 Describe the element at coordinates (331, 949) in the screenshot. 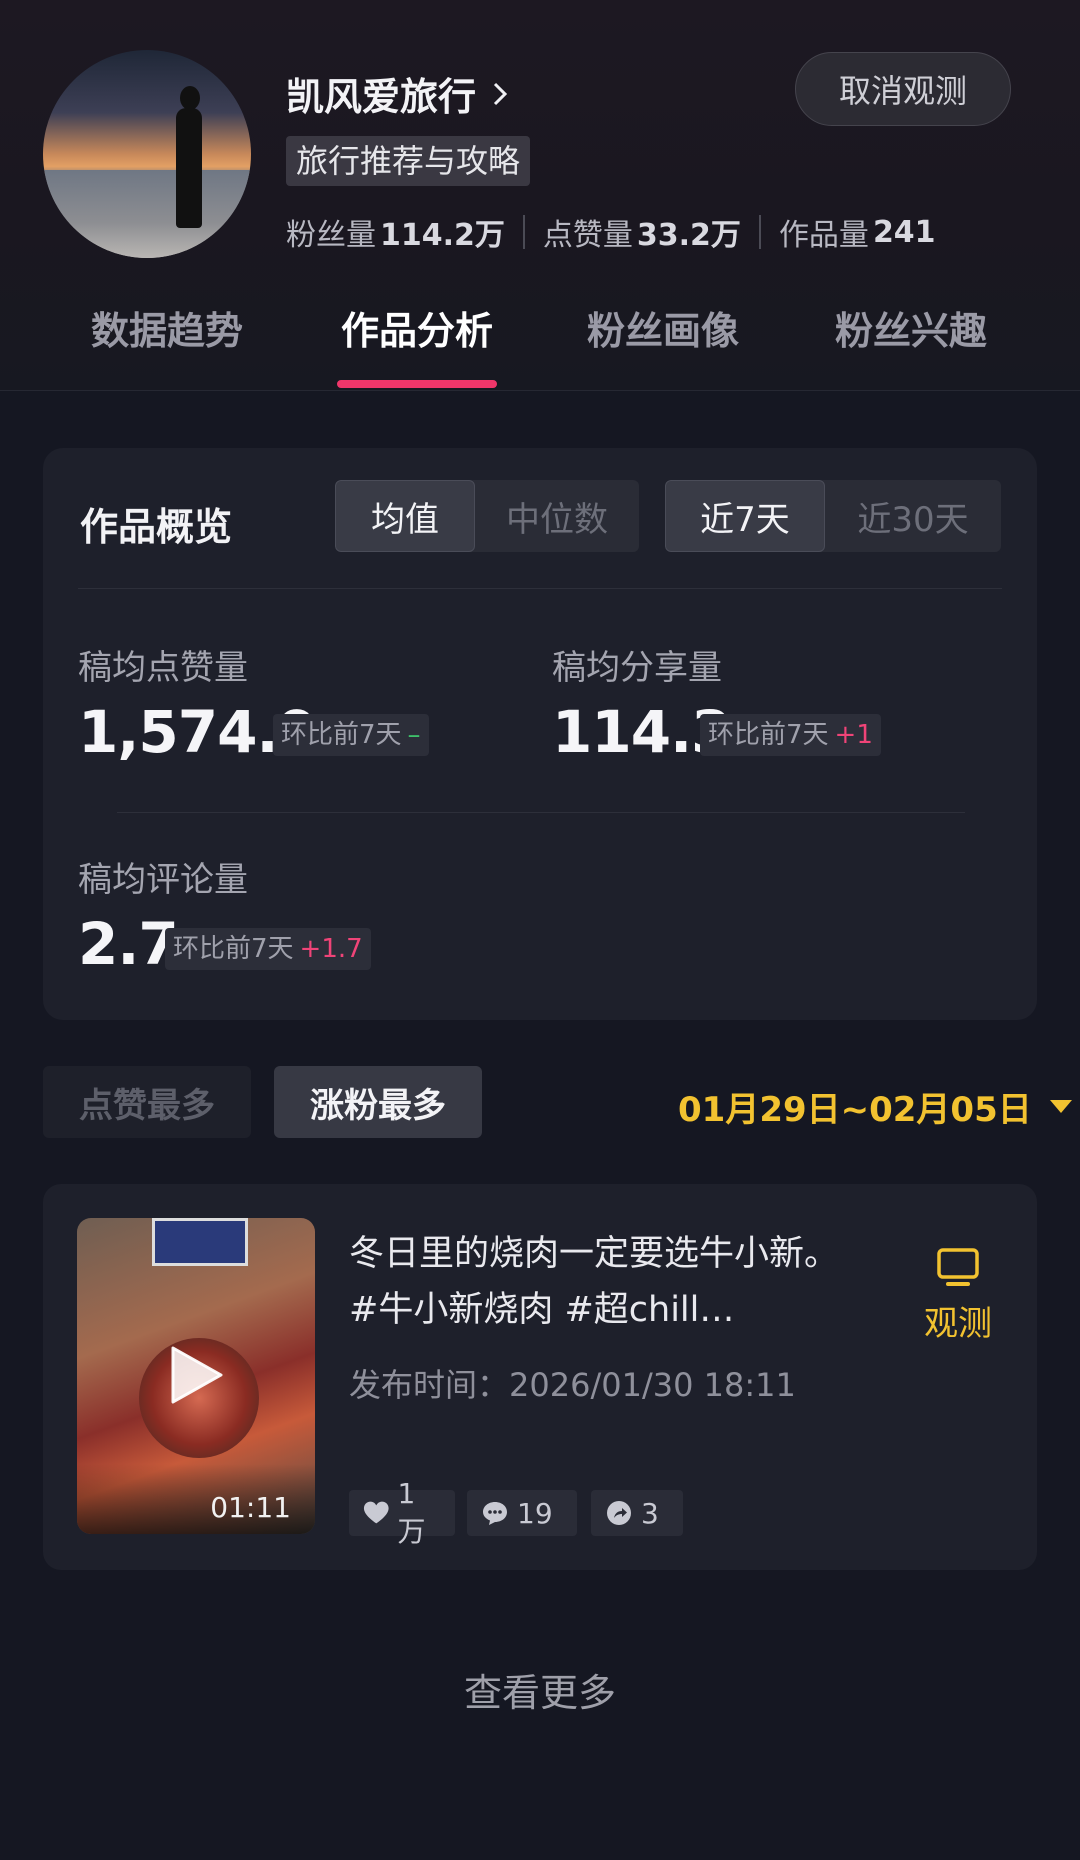

I see `compare-delta: +1.7` at that location.